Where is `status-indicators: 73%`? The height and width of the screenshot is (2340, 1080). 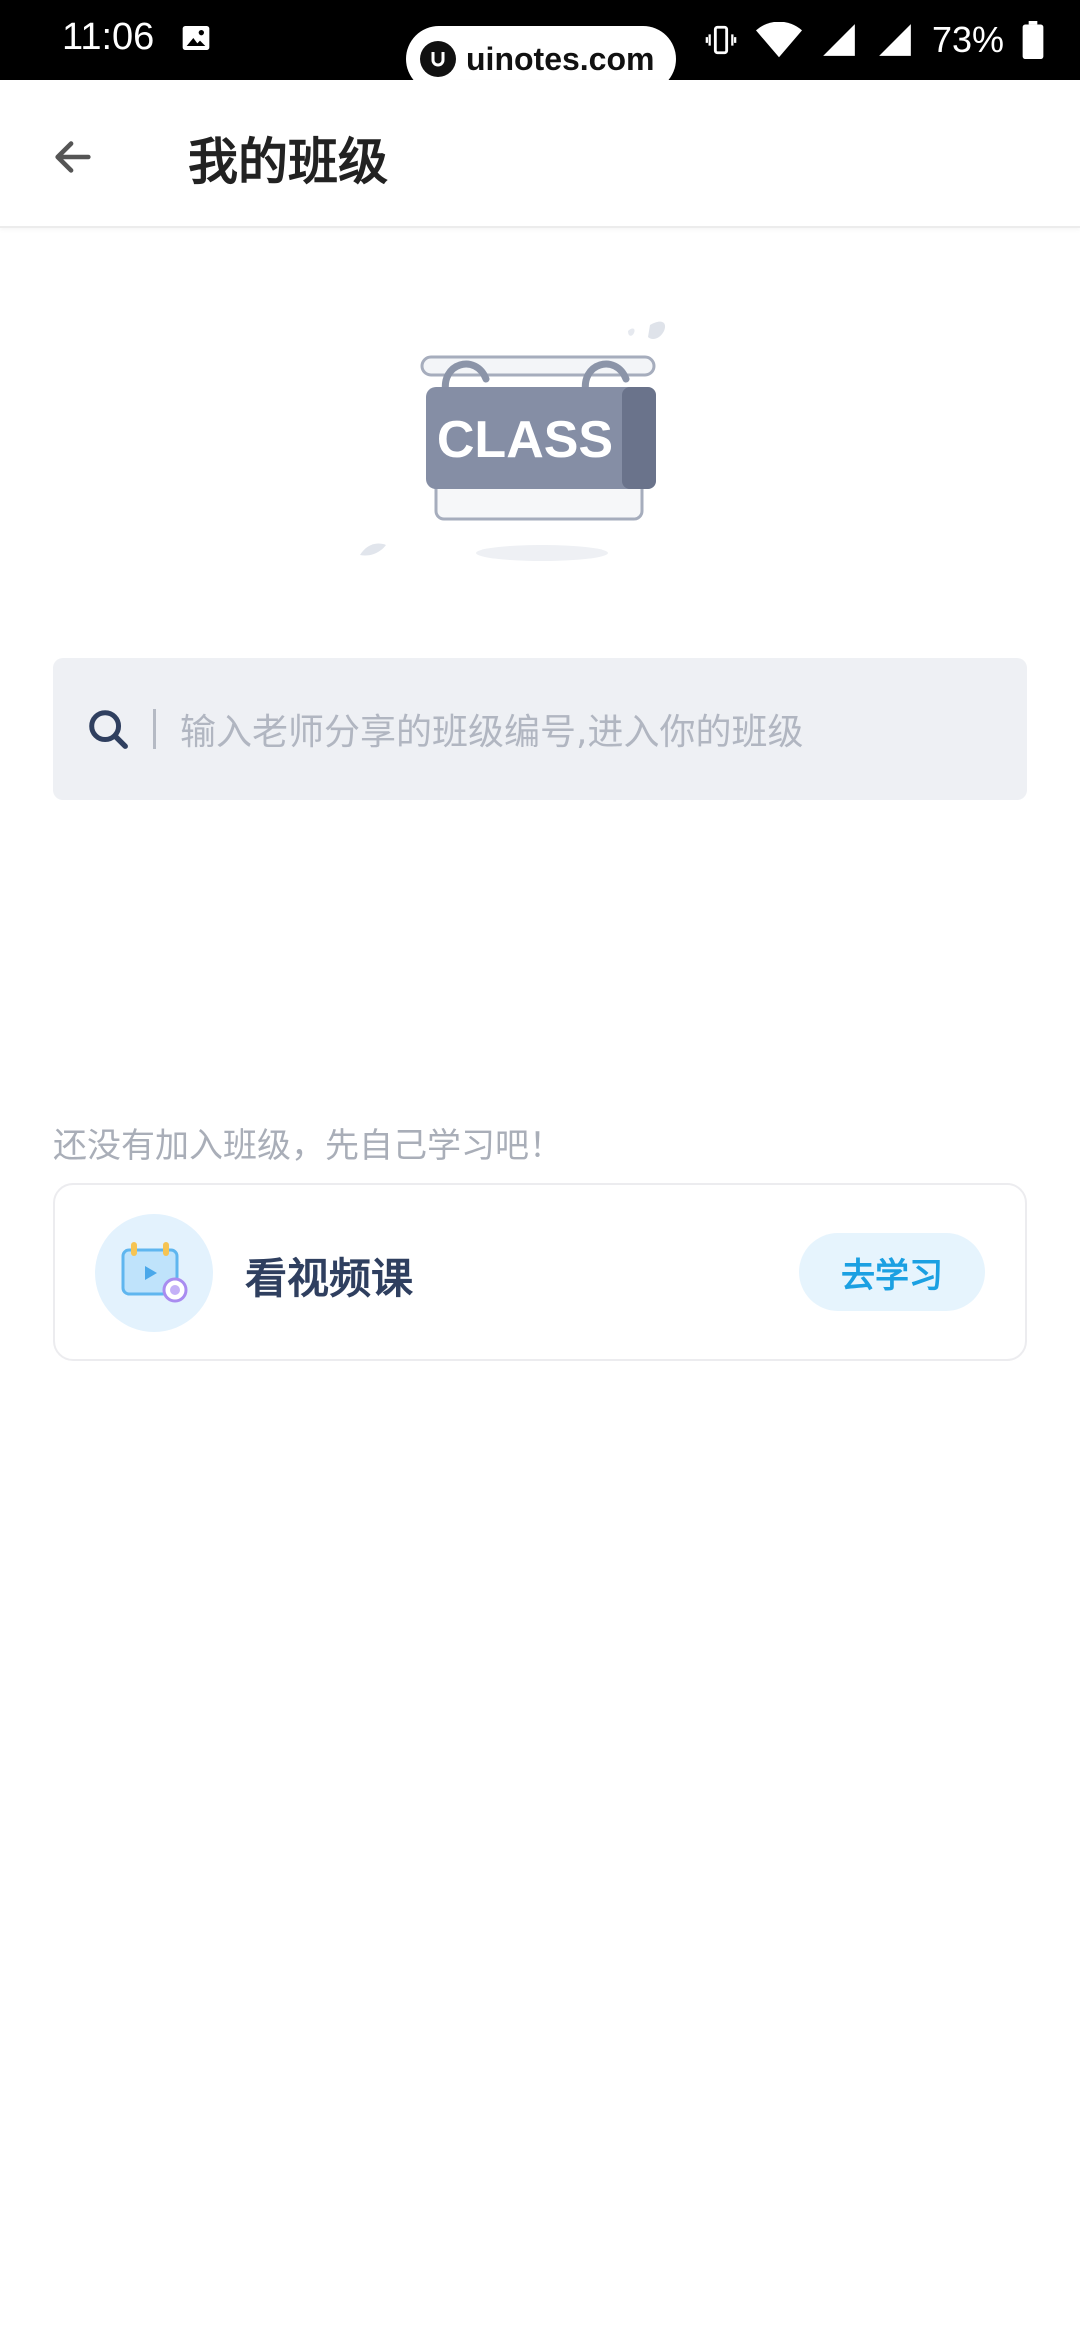 status-indicators: 73% is located at coordinates (874, 40).